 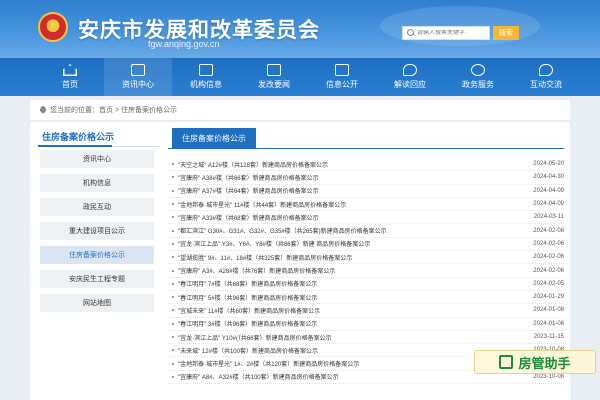 I want to click on list-item-left: "宜城未来" 11#楼（共60套）新建商品房价格备案公示, so click(x=349, y=310).